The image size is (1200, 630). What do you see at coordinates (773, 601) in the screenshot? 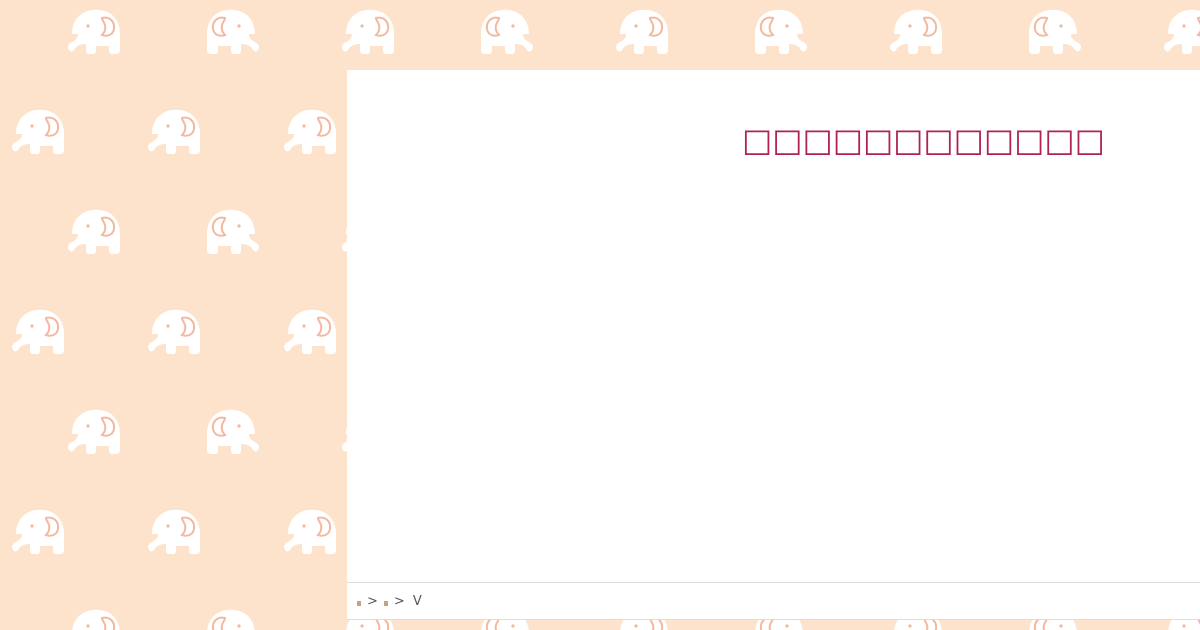
I see `breadcrumb: > > V` at bounding box center [773, 601].